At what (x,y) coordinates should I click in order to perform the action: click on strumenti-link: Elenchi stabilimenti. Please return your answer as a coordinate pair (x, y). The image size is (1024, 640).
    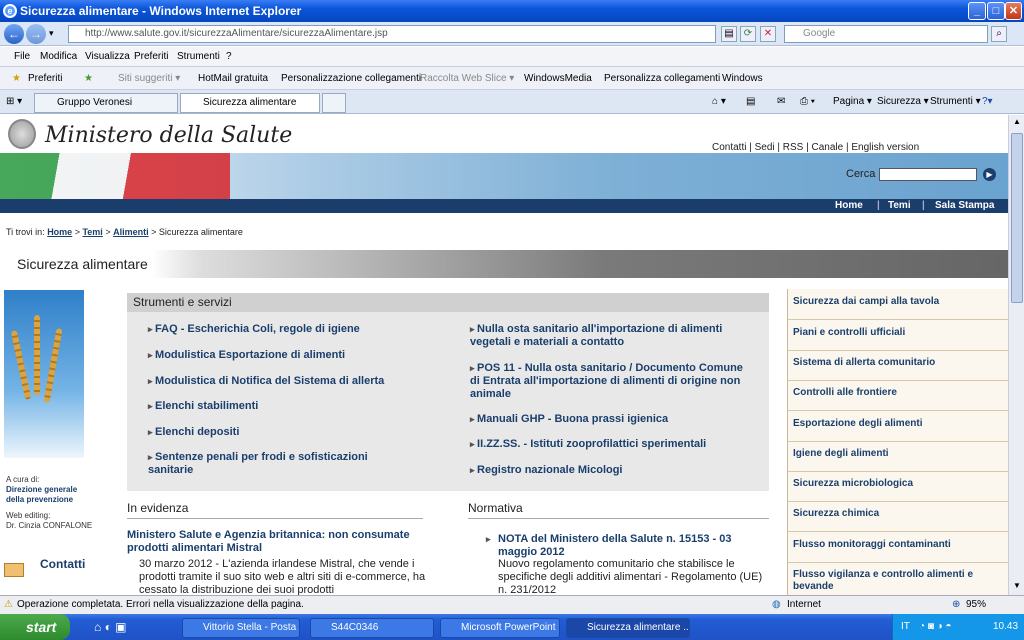
    Looking at the image, I should click on (298, 406).